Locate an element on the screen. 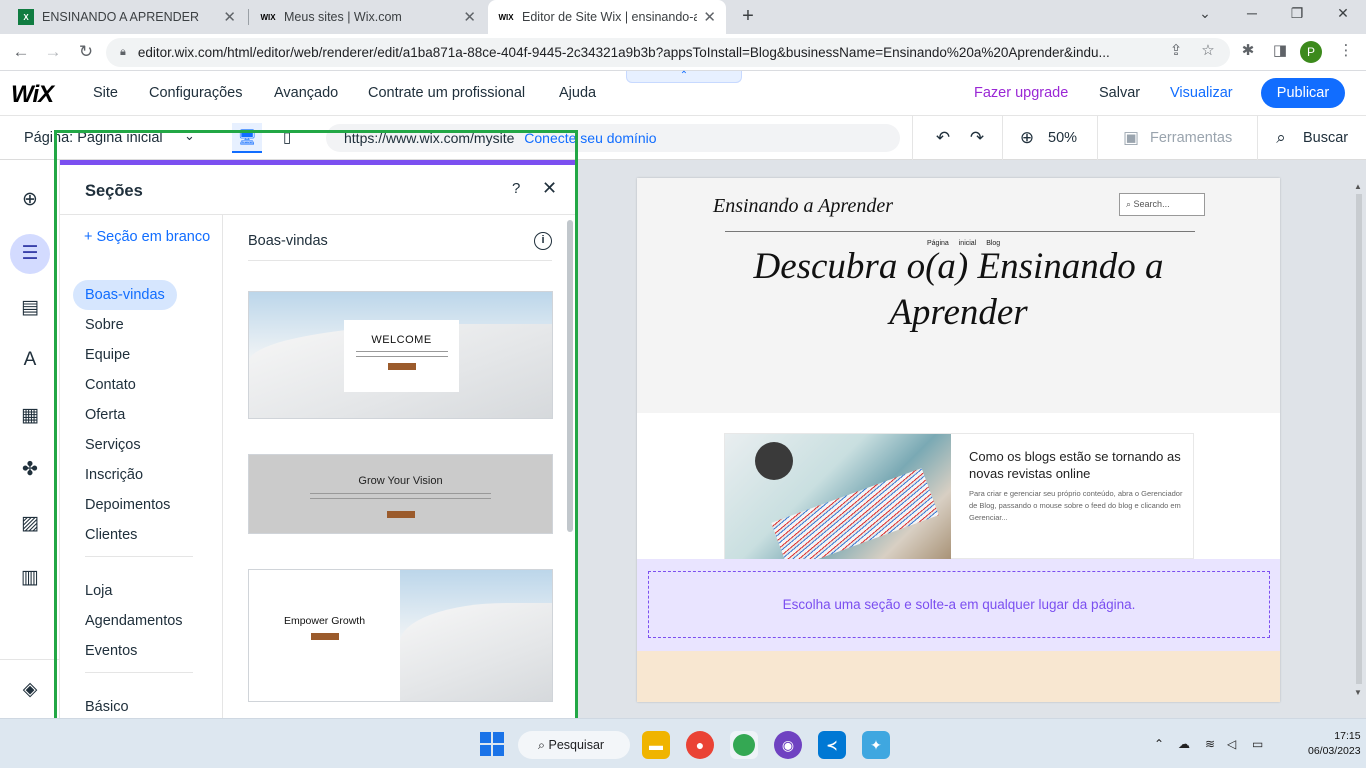  browser-tab-wix-sites: WIX Meus sites | Wix.com ✕ is located at coordinates (368, 17).